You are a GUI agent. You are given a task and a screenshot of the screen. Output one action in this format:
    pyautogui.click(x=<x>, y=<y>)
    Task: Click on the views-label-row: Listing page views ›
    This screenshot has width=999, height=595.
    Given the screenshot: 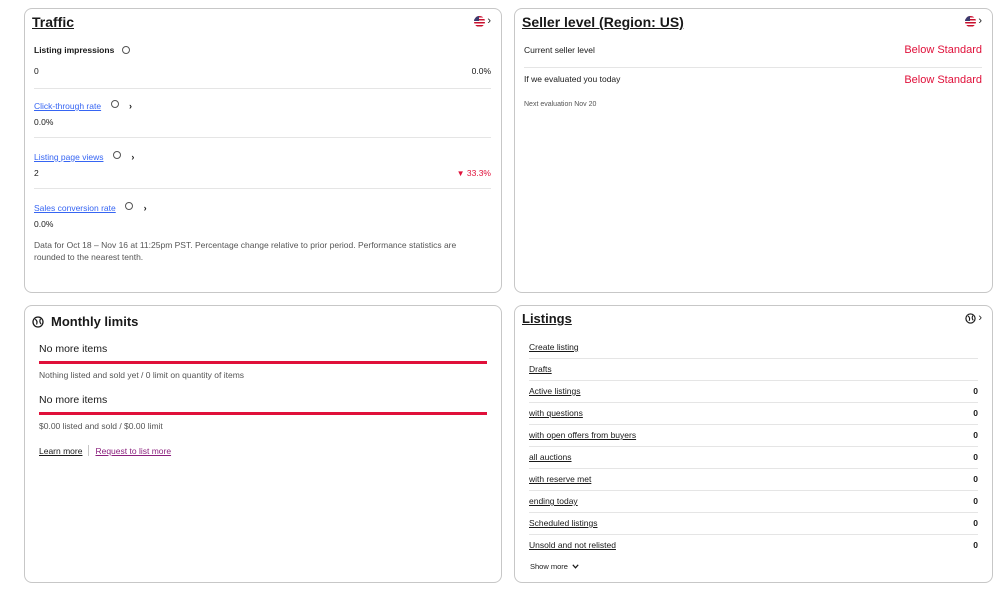 What is the action you would take?
    pyautogui.click(x=84, y=156)
    